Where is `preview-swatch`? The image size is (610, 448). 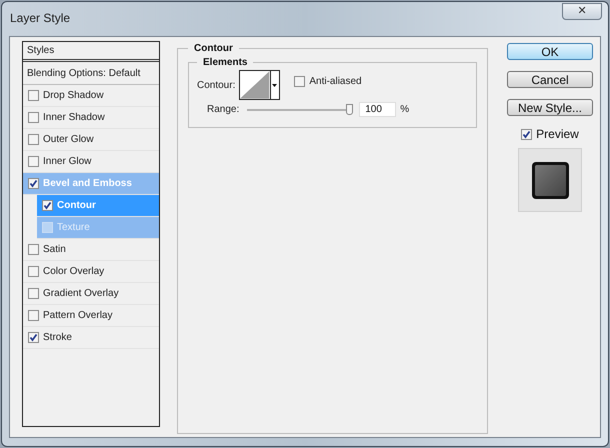
preview-swatch is located at coordinates (550, 180).